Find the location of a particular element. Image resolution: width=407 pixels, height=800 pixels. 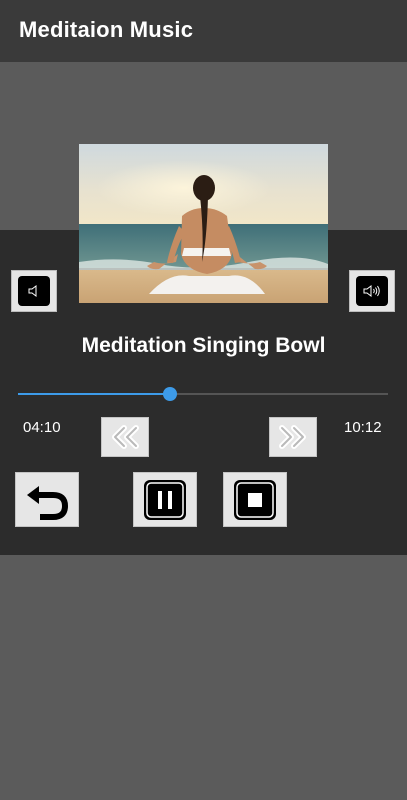

stop-button is located at coordinates (255, 499).